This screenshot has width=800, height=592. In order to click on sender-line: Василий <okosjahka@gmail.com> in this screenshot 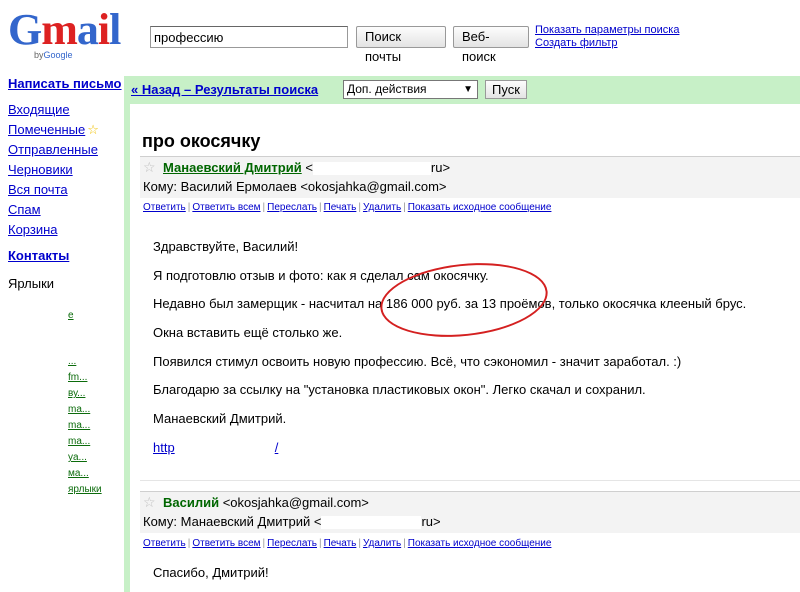, I will do `click(266, 502)`.